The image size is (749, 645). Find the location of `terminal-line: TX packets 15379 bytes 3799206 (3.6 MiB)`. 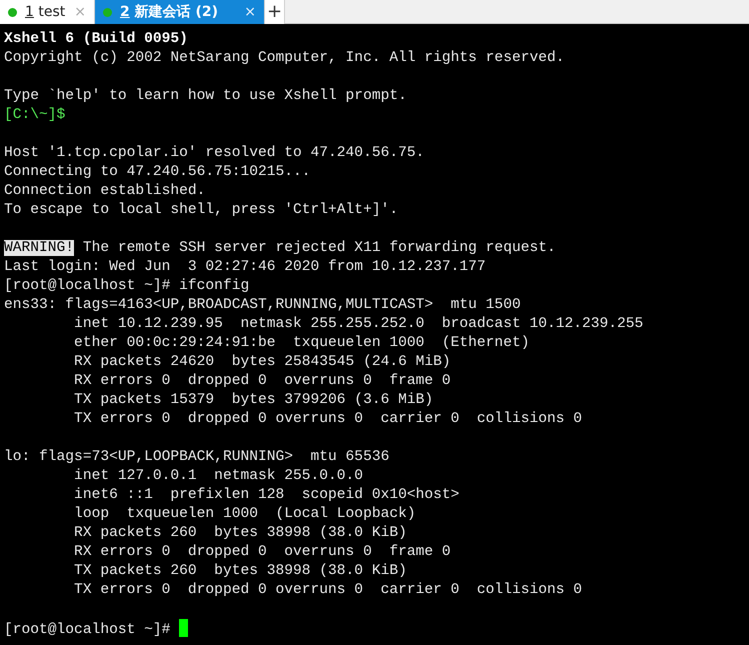

terminal-line: TX packets 15379 bytes 3799206 (3.6 MiB) is located at coordinates (253, 400).